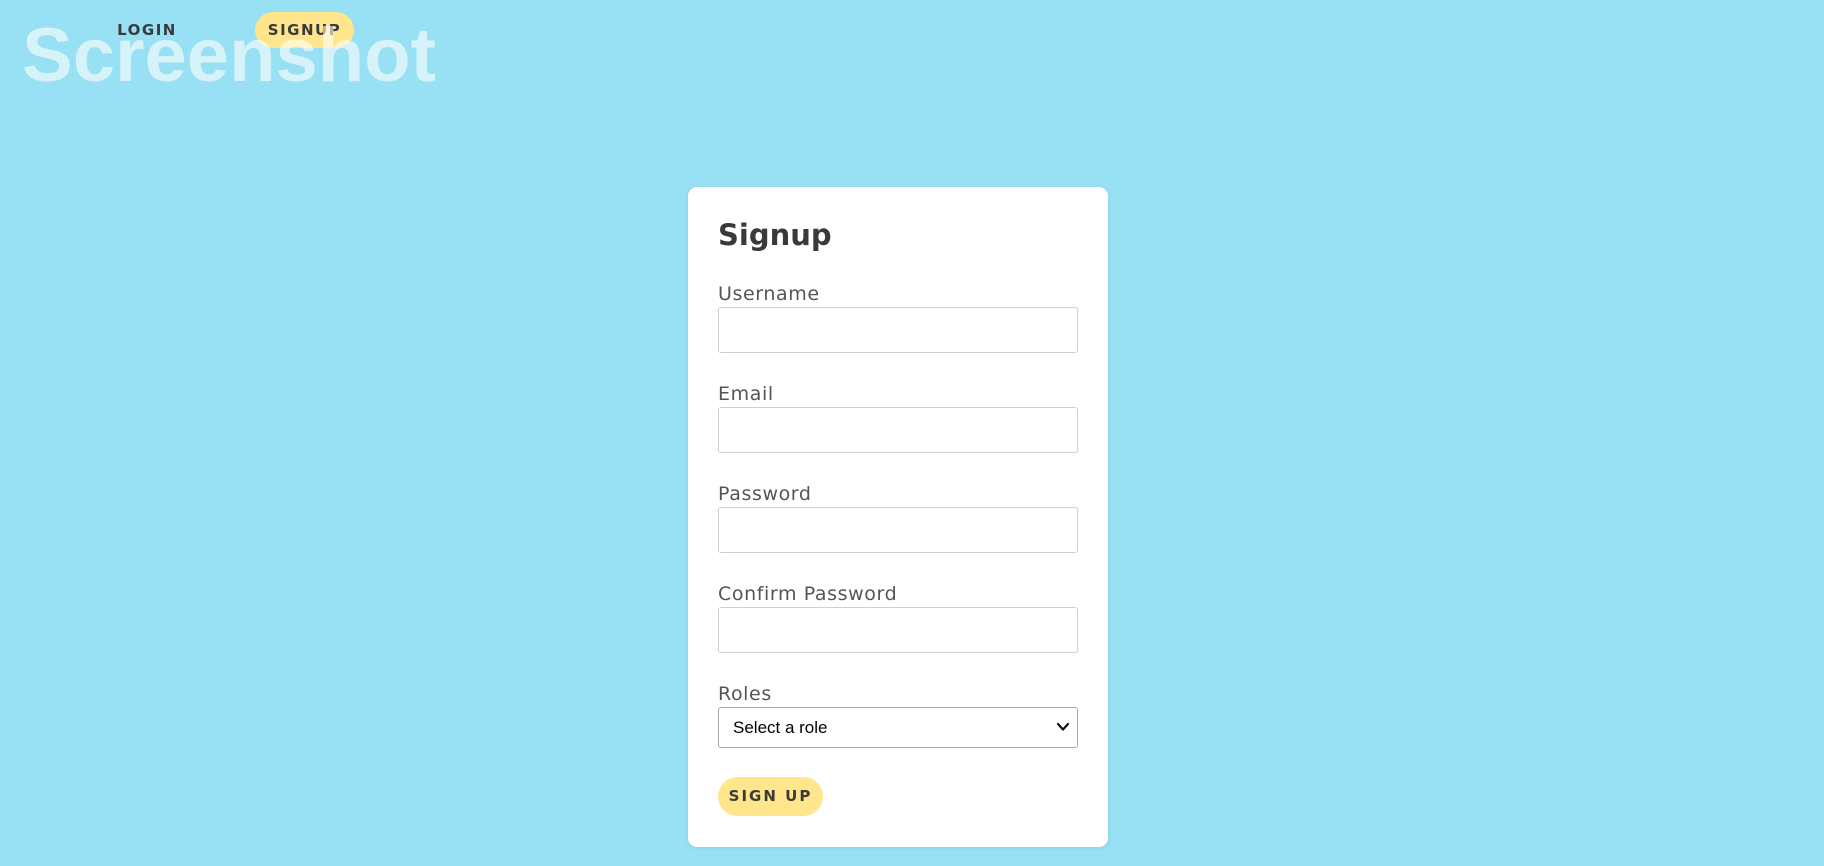 This screenshot has width=1824, height=866. Describe the element at coordinates (746, 394) in the screenshot. I see `email-label: Email` at that location.